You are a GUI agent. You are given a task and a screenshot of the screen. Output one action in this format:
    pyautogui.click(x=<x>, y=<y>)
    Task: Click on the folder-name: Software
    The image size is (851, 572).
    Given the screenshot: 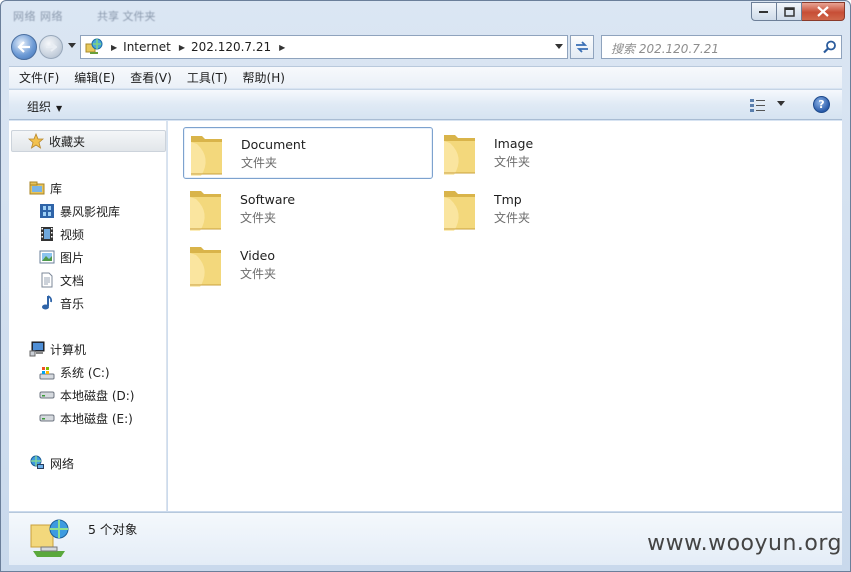 What is the action you would take?
    pyautogui.click(x=268, y=199)
    